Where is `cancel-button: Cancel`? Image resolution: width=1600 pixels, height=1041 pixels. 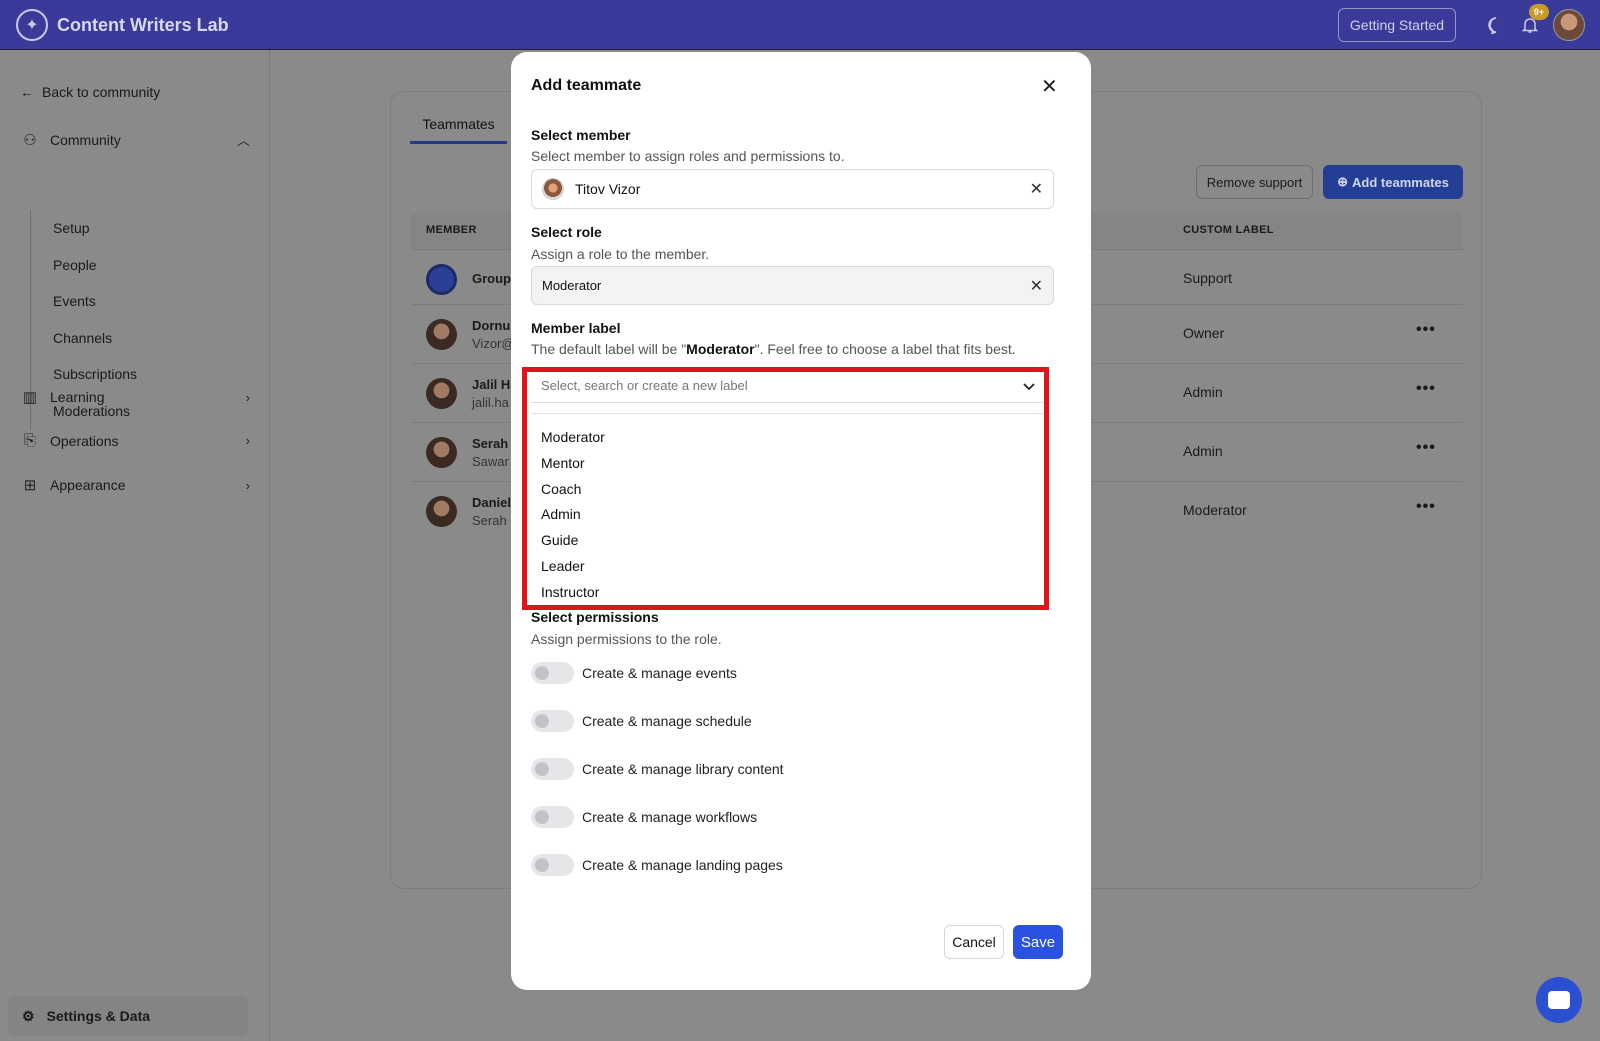 cancel-button: Cancel is located at coordinates (974, 942).